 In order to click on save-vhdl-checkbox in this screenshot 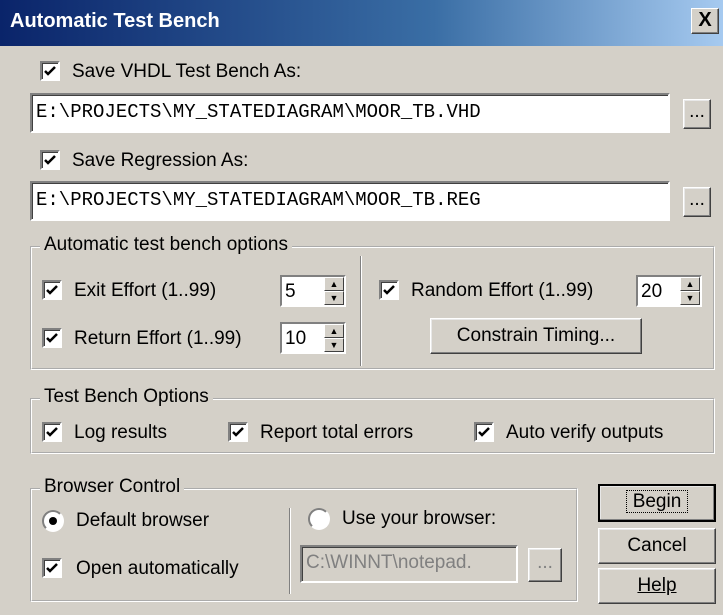, I will do `click(50, 71)`.